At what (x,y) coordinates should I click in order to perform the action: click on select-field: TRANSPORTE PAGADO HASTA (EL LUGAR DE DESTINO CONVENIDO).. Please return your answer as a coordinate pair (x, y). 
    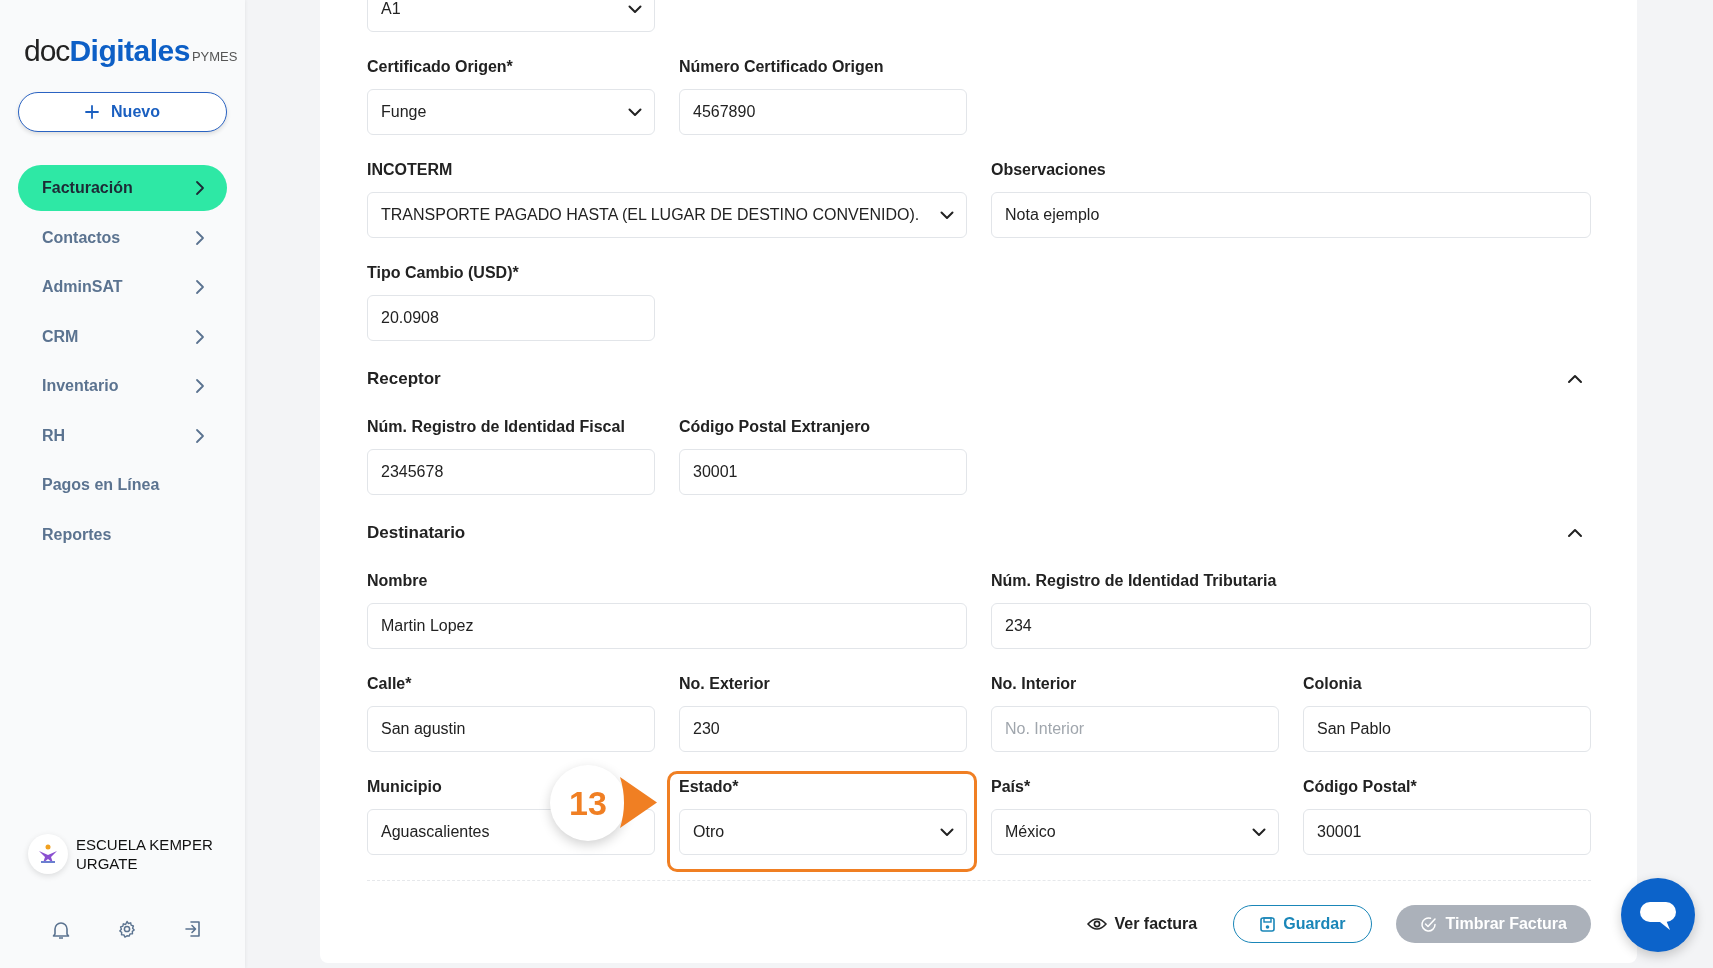
    Looking at the image, I should click on (667, 215).